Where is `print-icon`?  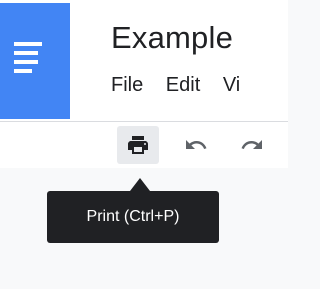 print-icon is located at coordinates (138, 145).